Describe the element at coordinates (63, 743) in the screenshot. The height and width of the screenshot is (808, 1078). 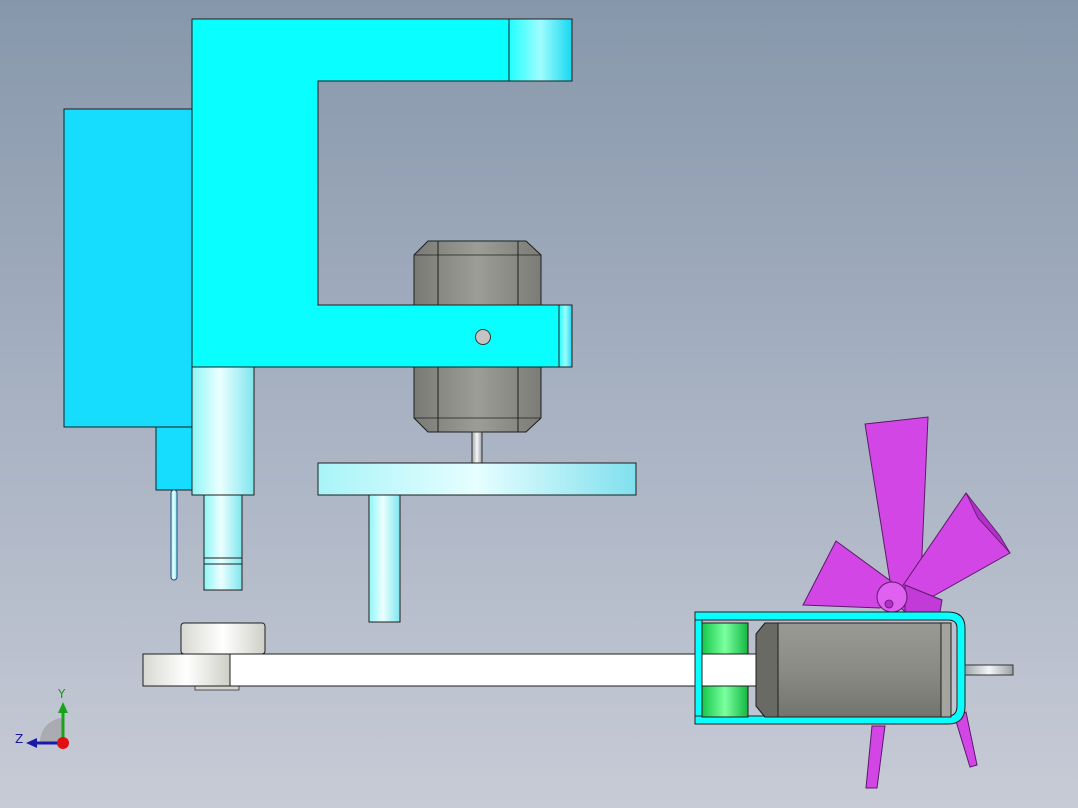
I see `triad-origin` at that location.